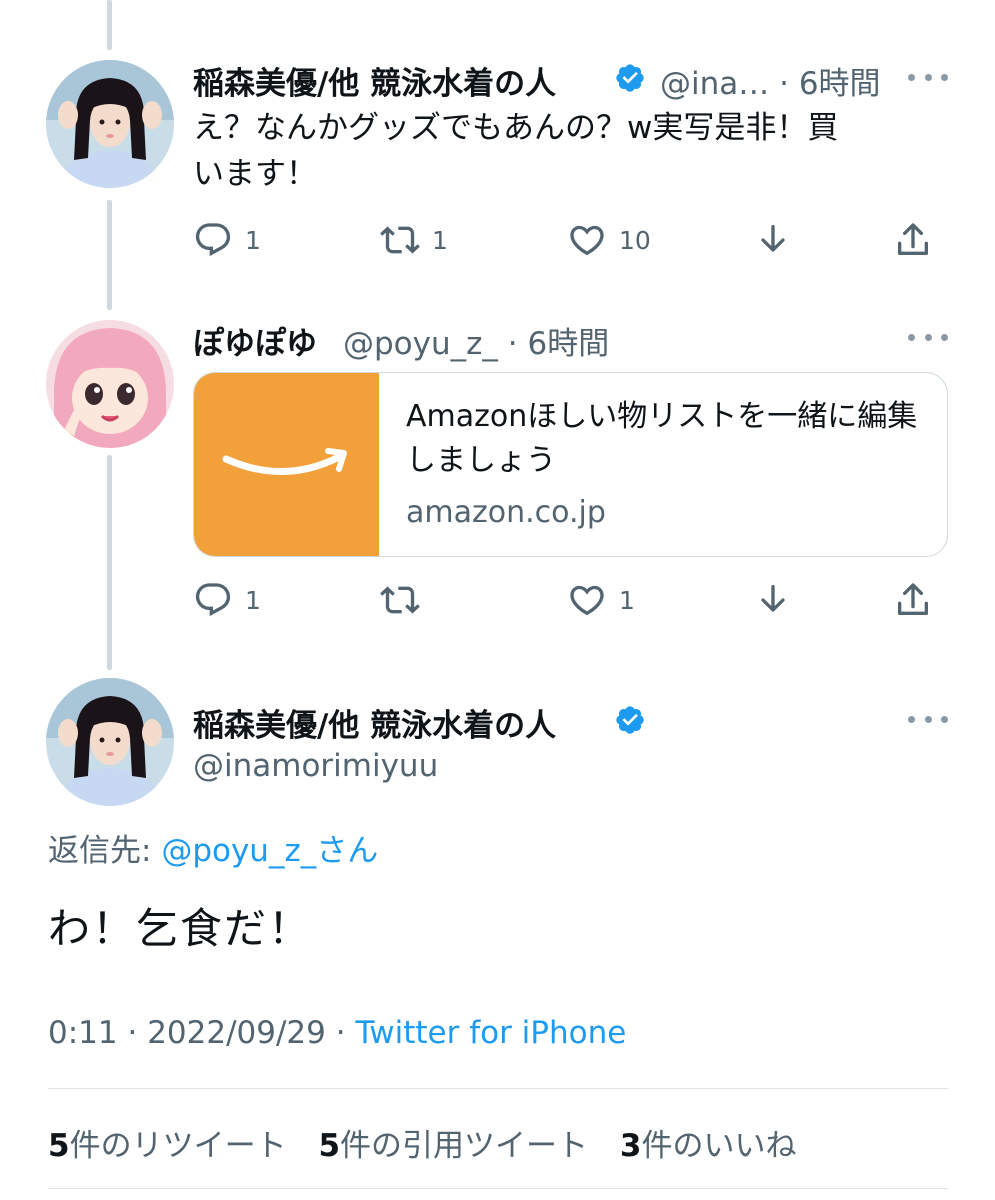  I want to click on tweet-text: え？なんかグッズでもあんの？w実写是非！買 います！, so click(516, 151).